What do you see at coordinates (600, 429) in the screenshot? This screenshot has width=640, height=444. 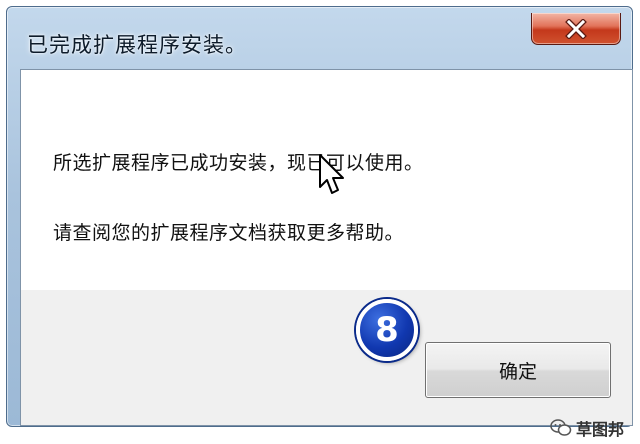 I see `watermark-text: 草图邦` at bounding box center [600, 429].